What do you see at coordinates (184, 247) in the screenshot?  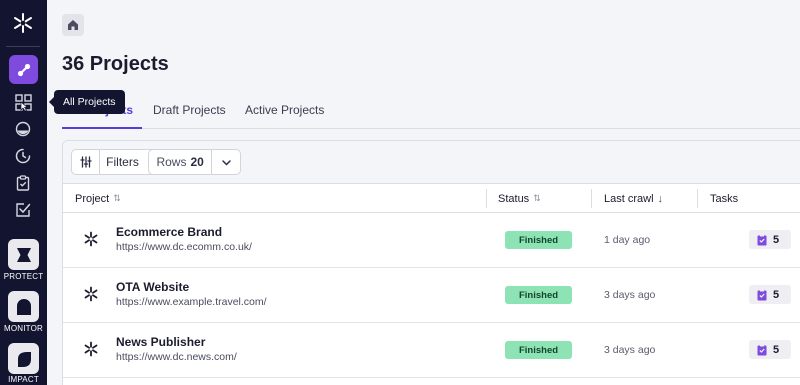 I see `project-url: https://www.dc.ecomm.co.uk/` at bounding box center [184, 247].